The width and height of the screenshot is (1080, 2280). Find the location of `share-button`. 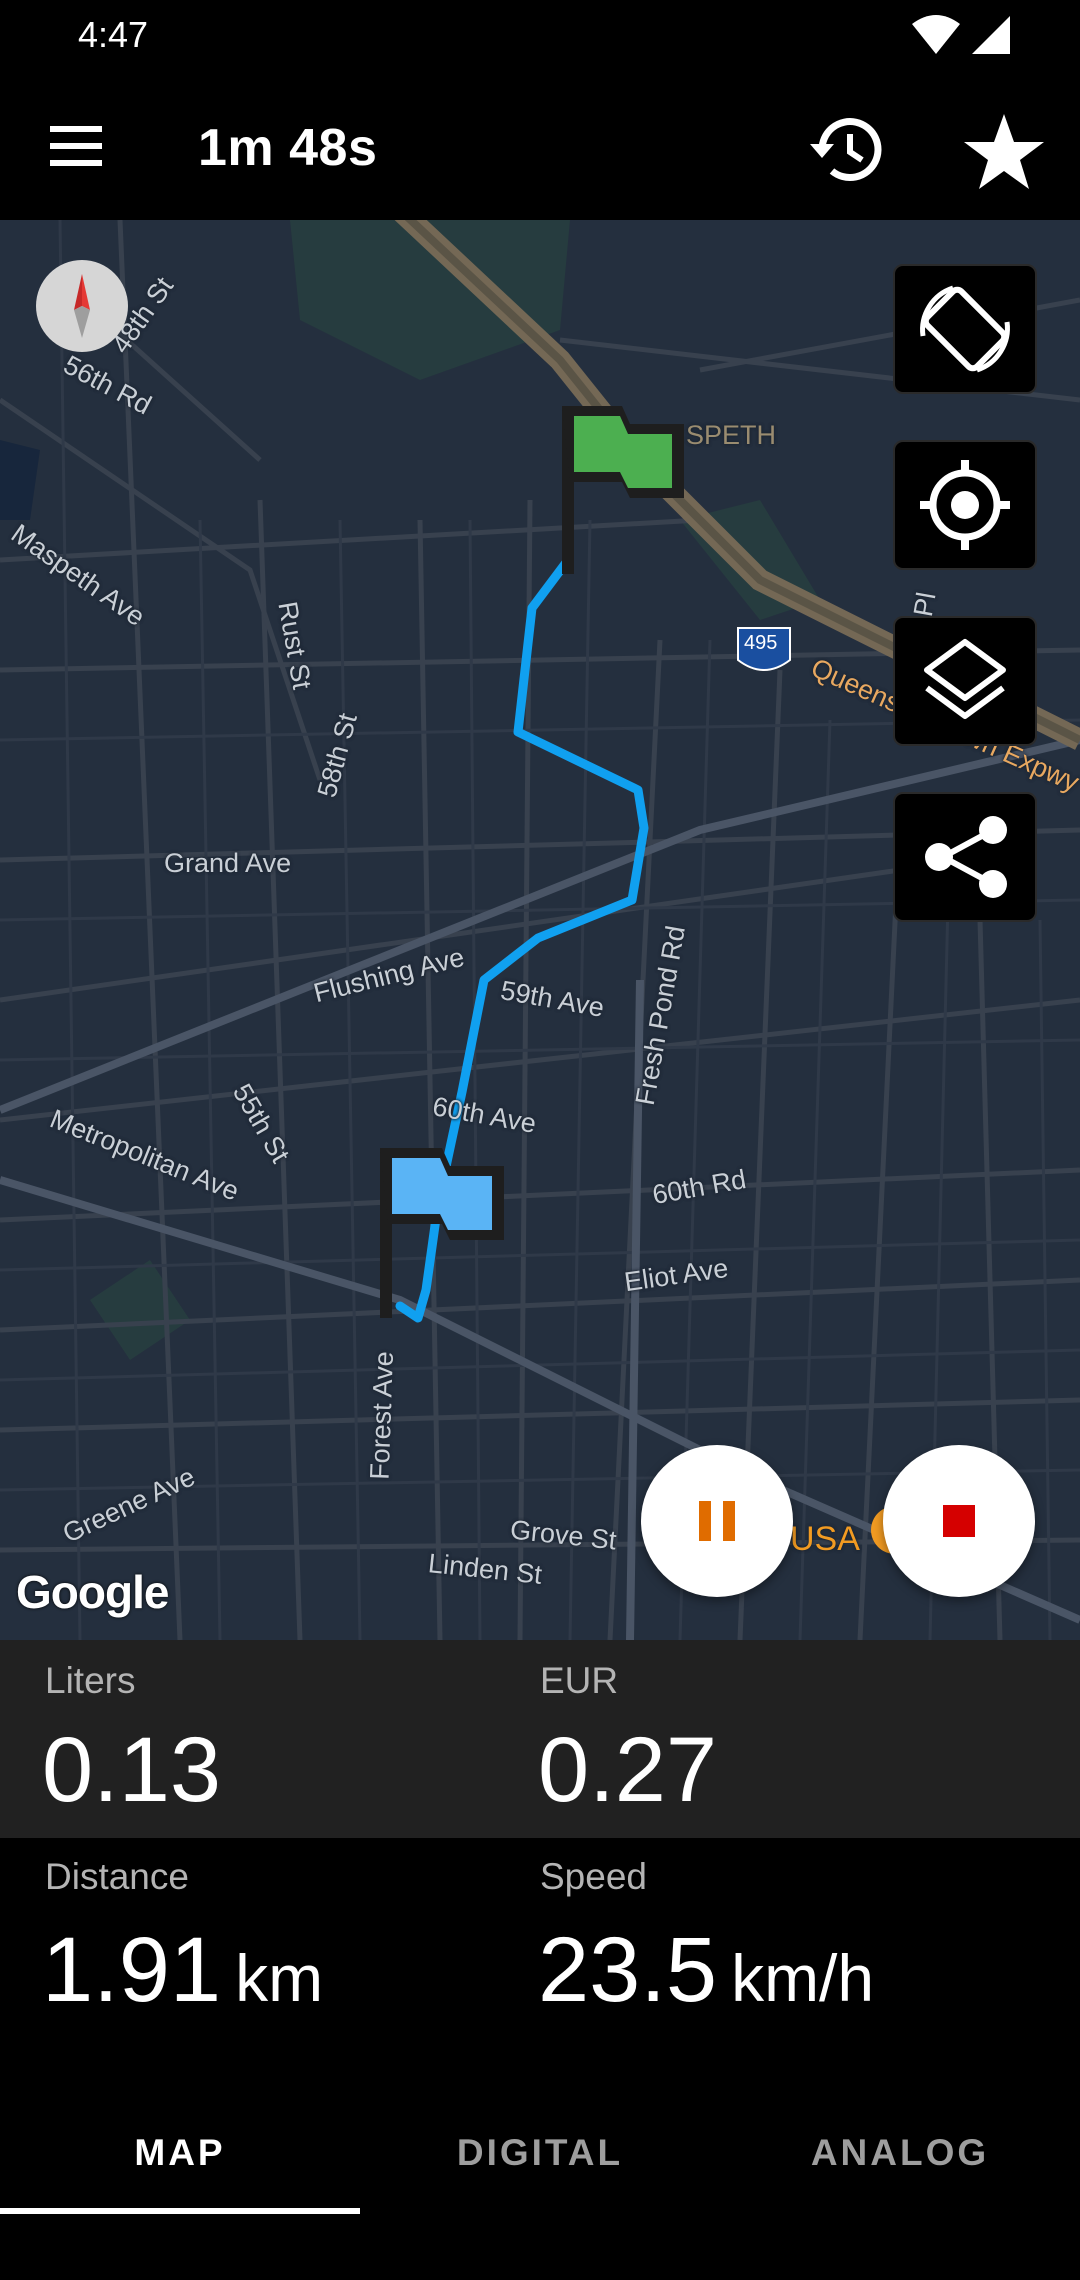

share-button is located at coordinates (965, 857).